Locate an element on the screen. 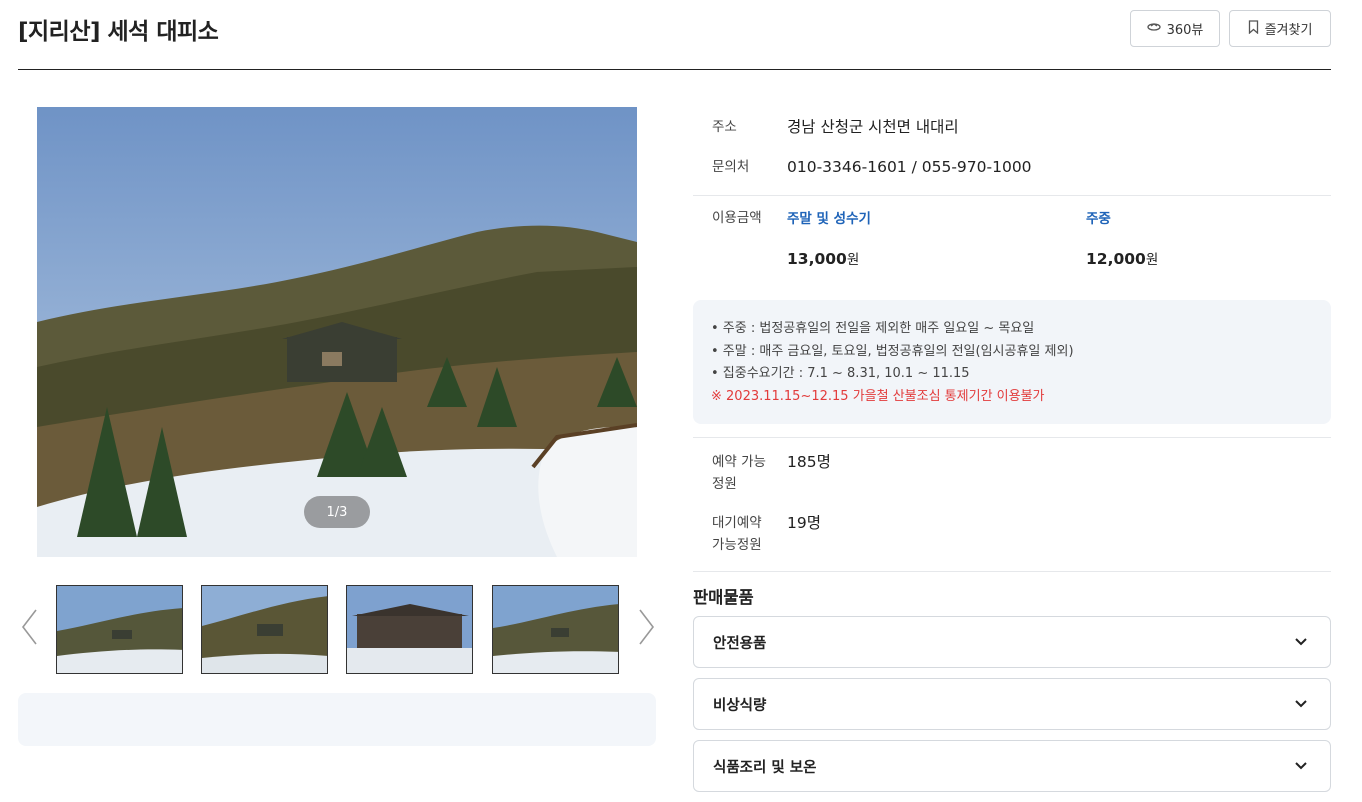  contact-value: 010-3346-1601 / 055-970-1000 is located at coordinates (909, 167).